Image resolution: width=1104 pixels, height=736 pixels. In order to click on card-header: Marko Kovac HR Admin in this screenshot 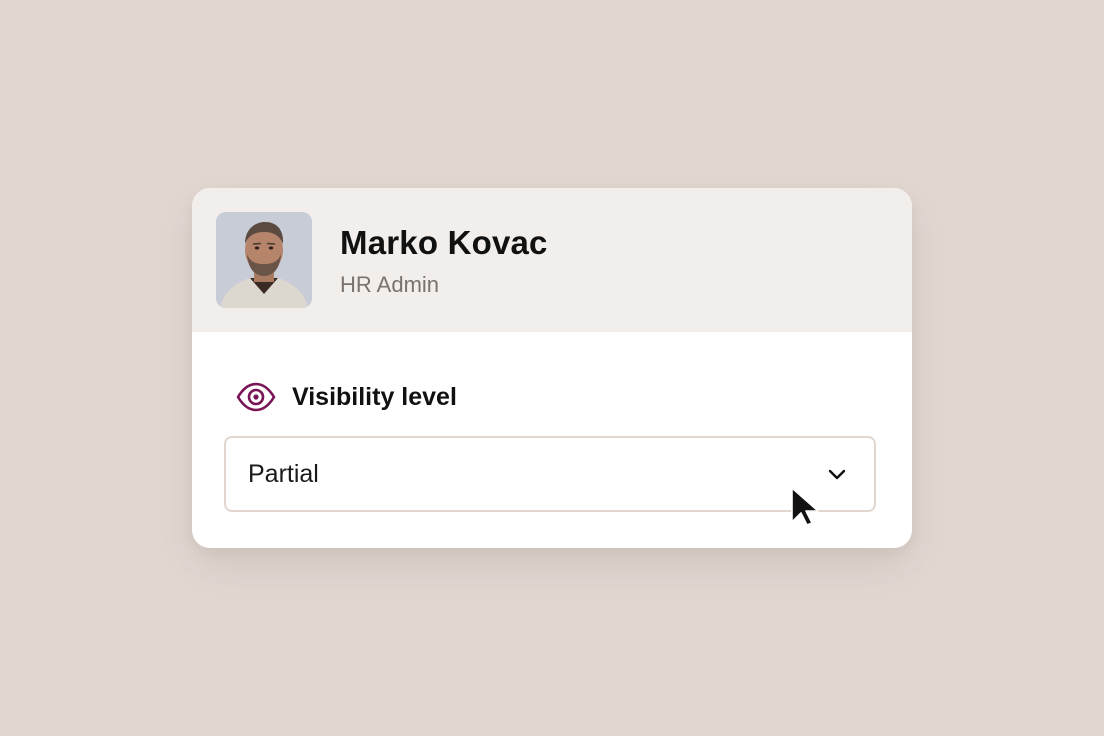, I will do `click(552, 260)`.